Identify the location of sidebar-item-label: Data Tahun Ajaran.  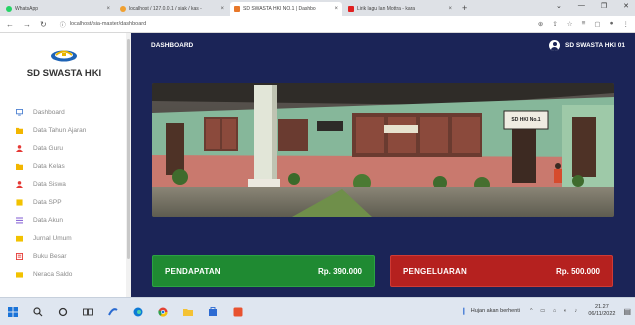
(60, 130).